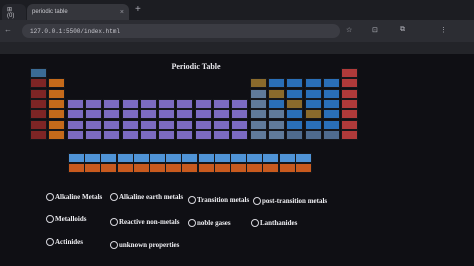 The height and width of the screenshot is (266, 474). What do you see at coordinates (349, 30) in the screenshot?
I see `star-icon: ☆` at bounding box center [349, 30].